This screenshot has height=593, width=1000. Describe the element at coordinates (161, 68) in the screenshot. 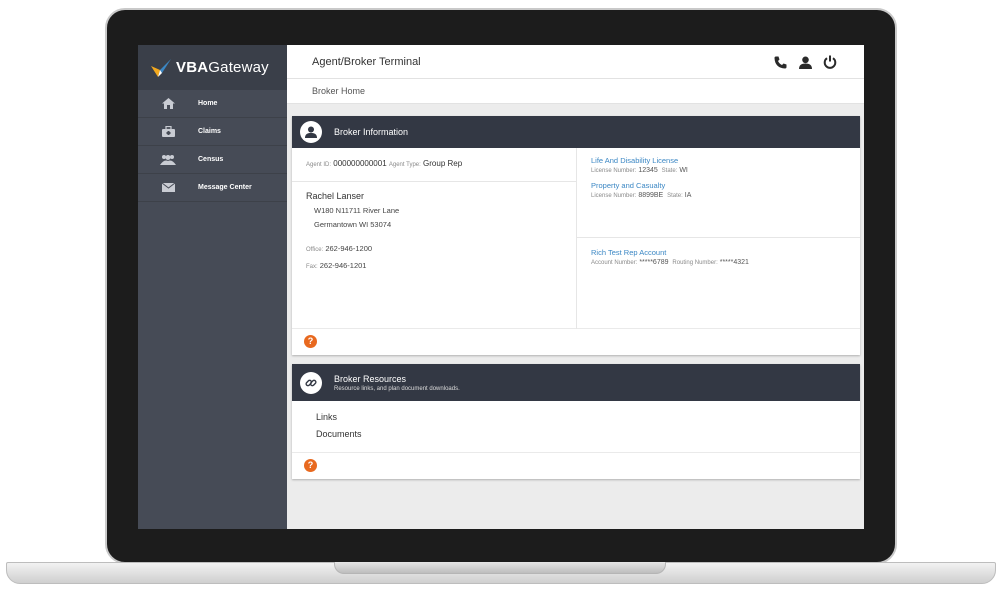

I see `vba-logo-icon` at that location.